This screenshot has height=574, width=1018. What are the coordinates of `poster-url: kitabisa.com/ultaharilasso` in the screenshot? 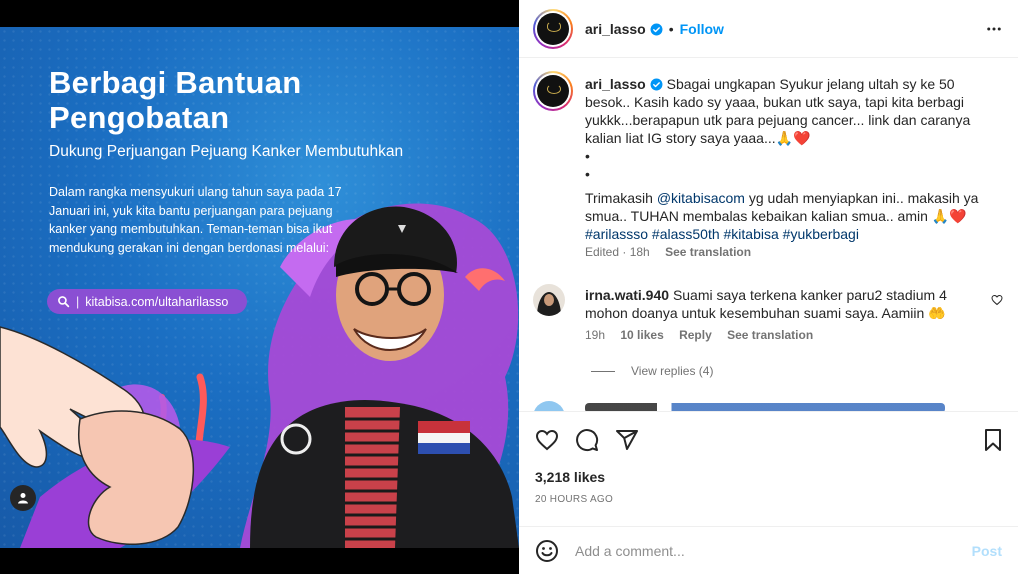 It's located at (157, 301).